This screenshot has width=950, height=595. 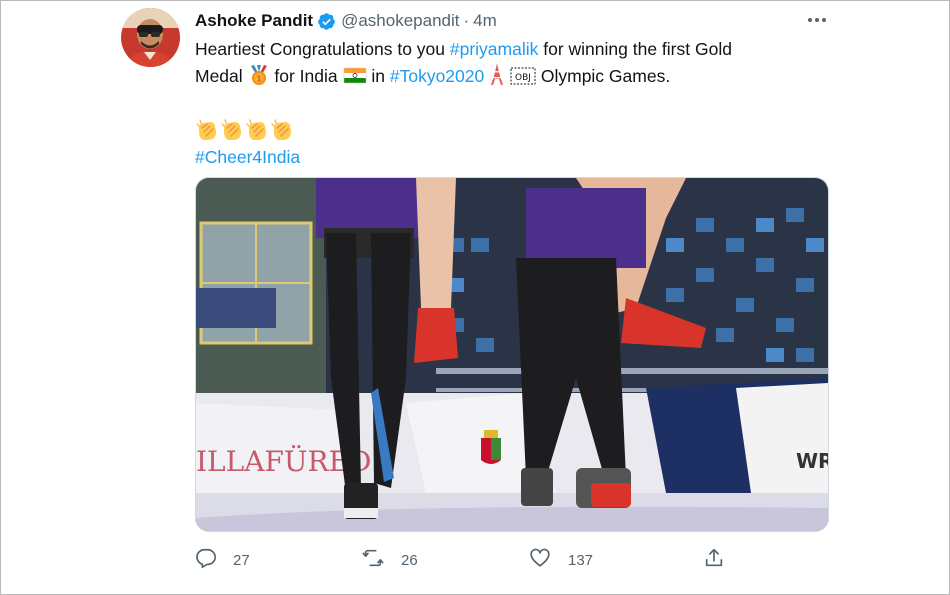 I want to click on share-icon, so click(x=714, y=560).